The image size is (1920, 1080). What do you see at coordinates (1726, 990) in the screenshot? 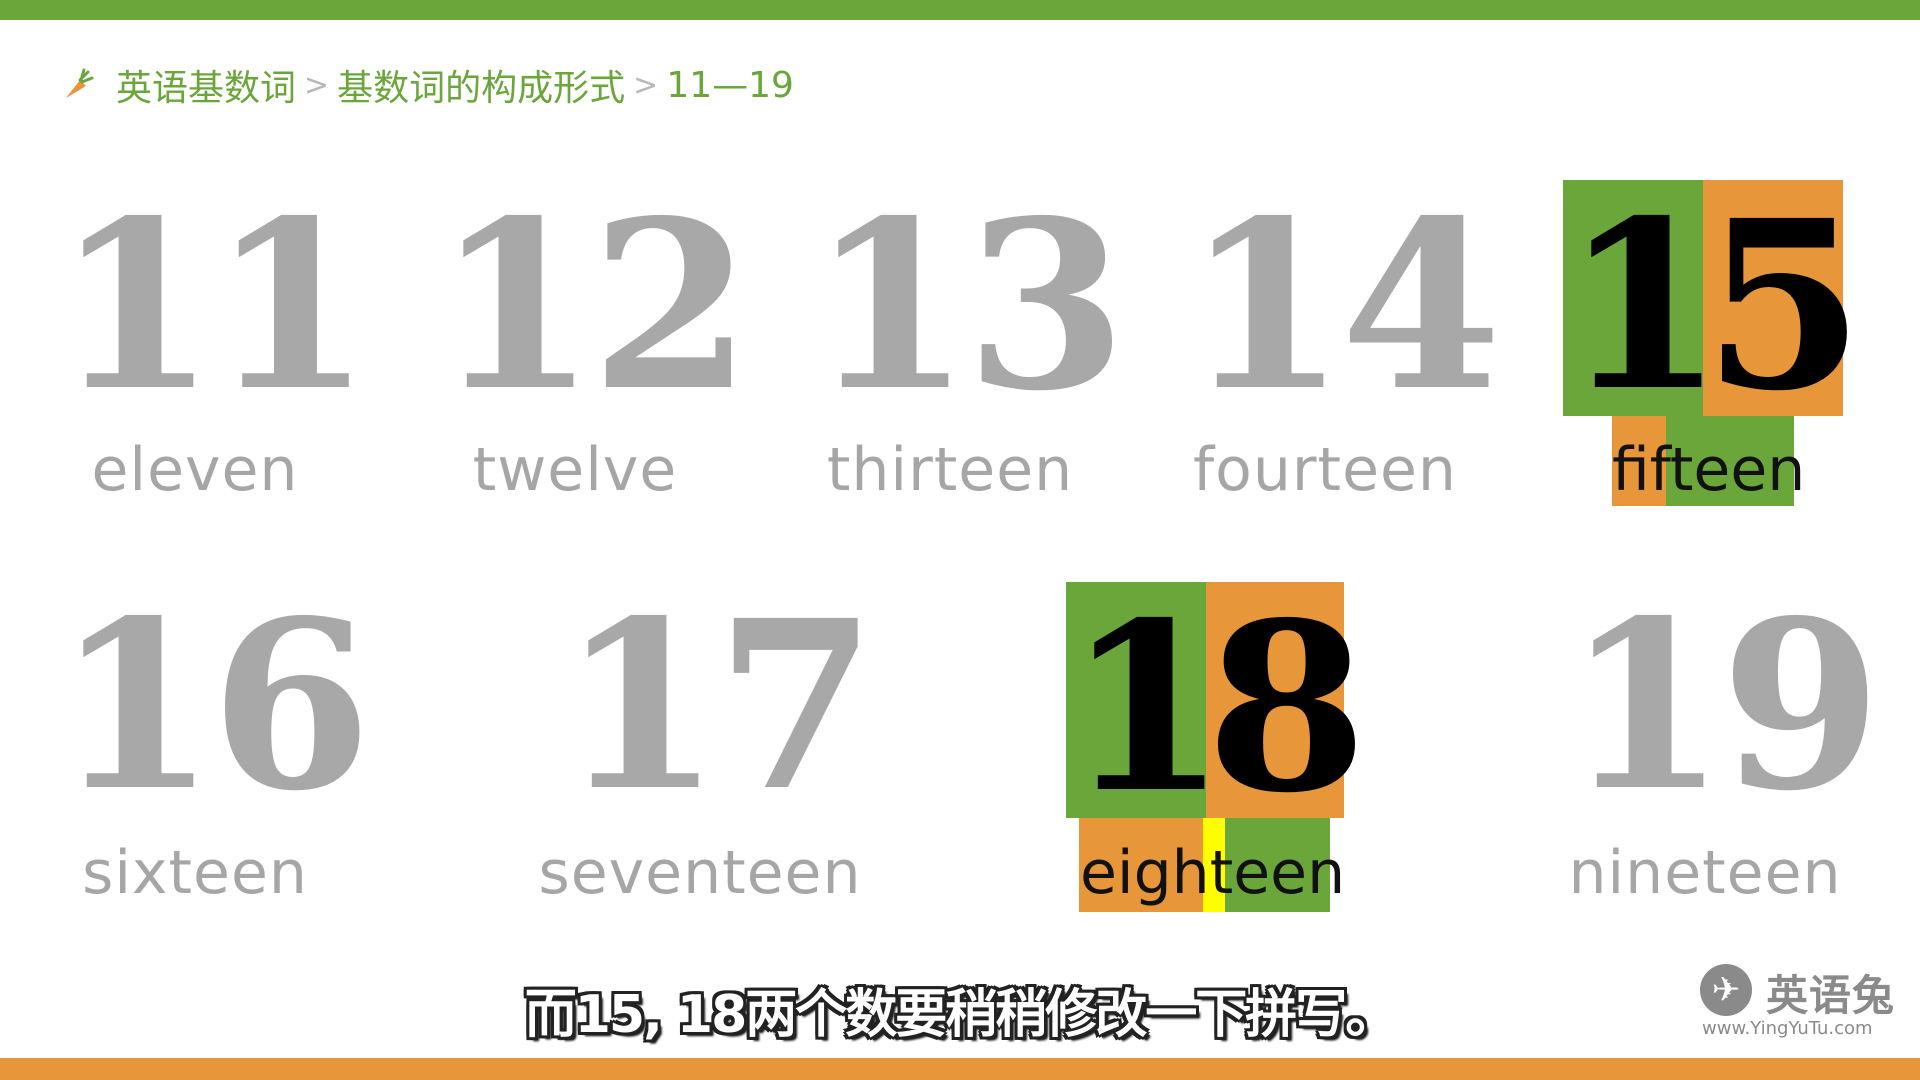
I see `rabbit-icon: ✈` at bounding box center [1726, 990].